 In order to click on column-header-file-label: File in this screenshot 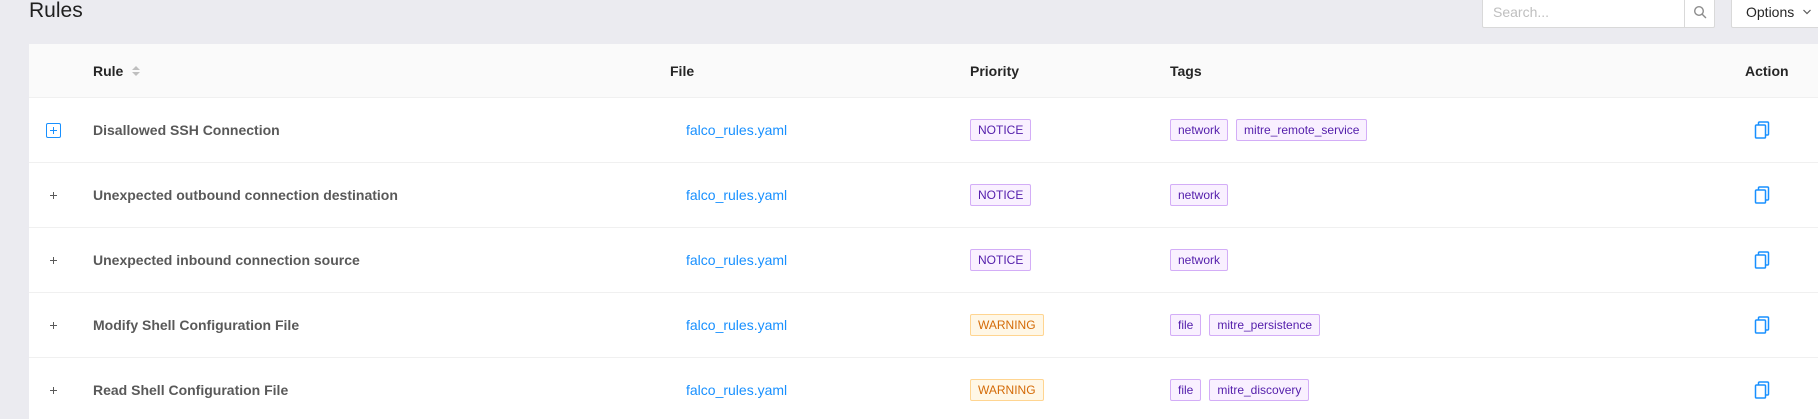, I will do `click(682, 71)`.